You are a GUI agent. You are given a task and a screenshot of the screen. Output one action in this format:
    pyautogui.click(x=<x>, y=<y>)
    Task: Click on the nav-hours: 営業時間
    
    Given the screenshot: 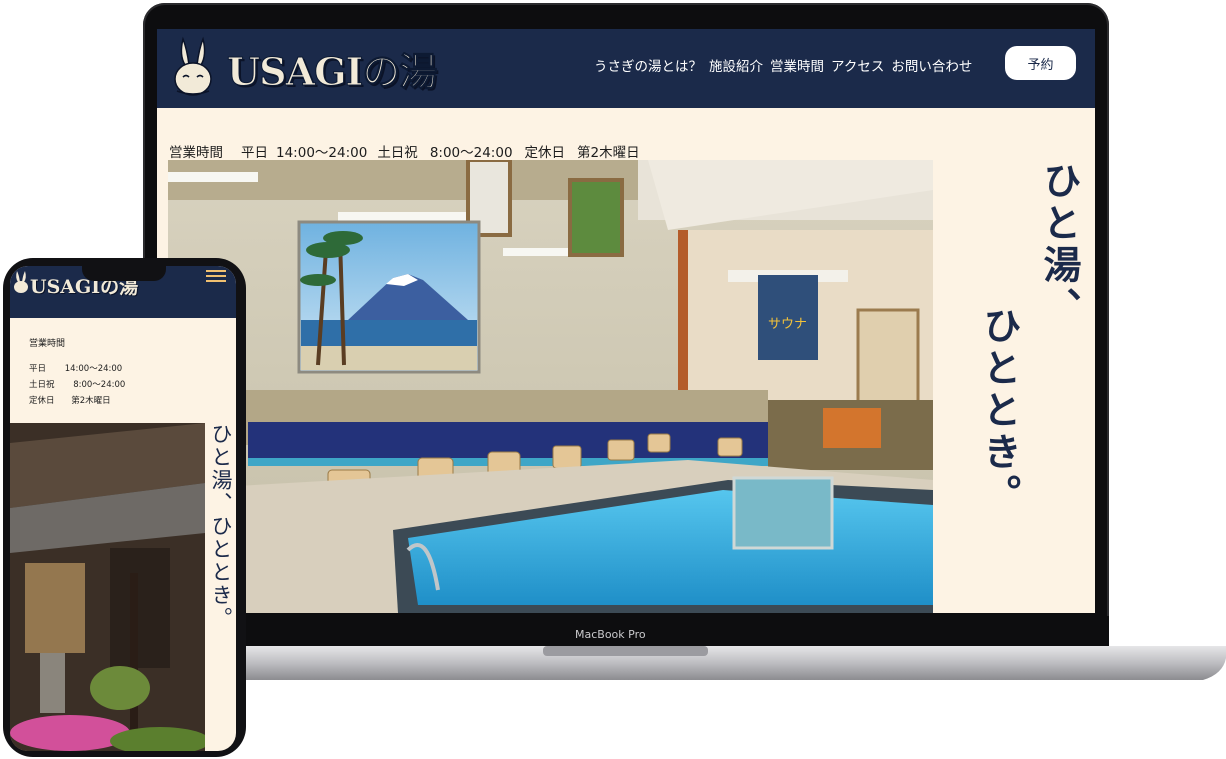 What is the action you would take?
    pyautogui.click(x=797, y=65)
    